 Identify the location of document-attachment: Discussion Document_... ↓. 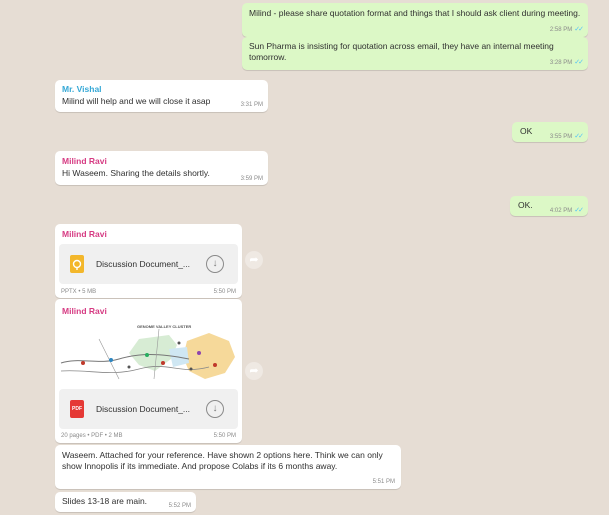
(148, 264).